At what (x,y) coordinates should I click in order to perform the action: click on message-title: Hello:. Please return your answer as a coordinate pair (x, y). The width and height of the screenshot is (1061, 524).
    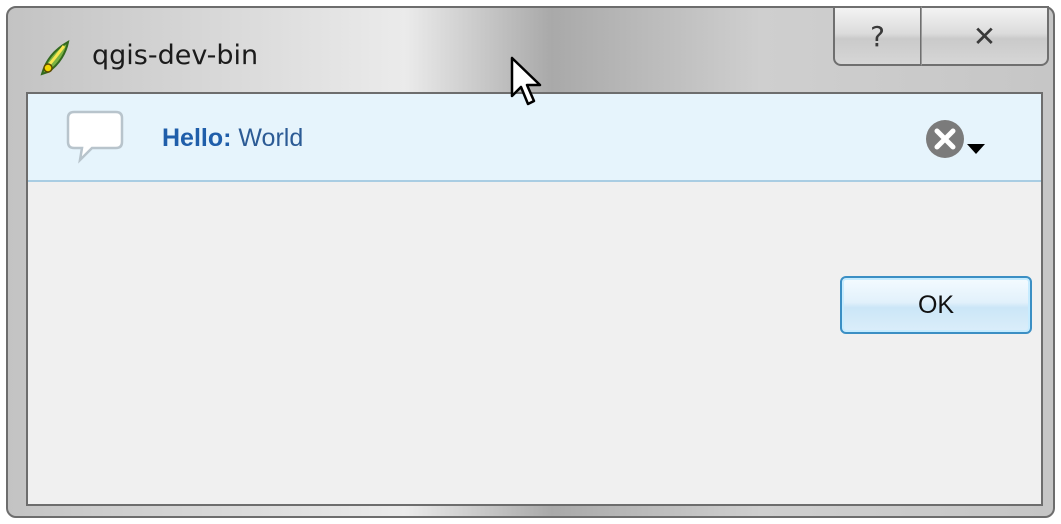
    Looking at the image, I should click on (197, 138).